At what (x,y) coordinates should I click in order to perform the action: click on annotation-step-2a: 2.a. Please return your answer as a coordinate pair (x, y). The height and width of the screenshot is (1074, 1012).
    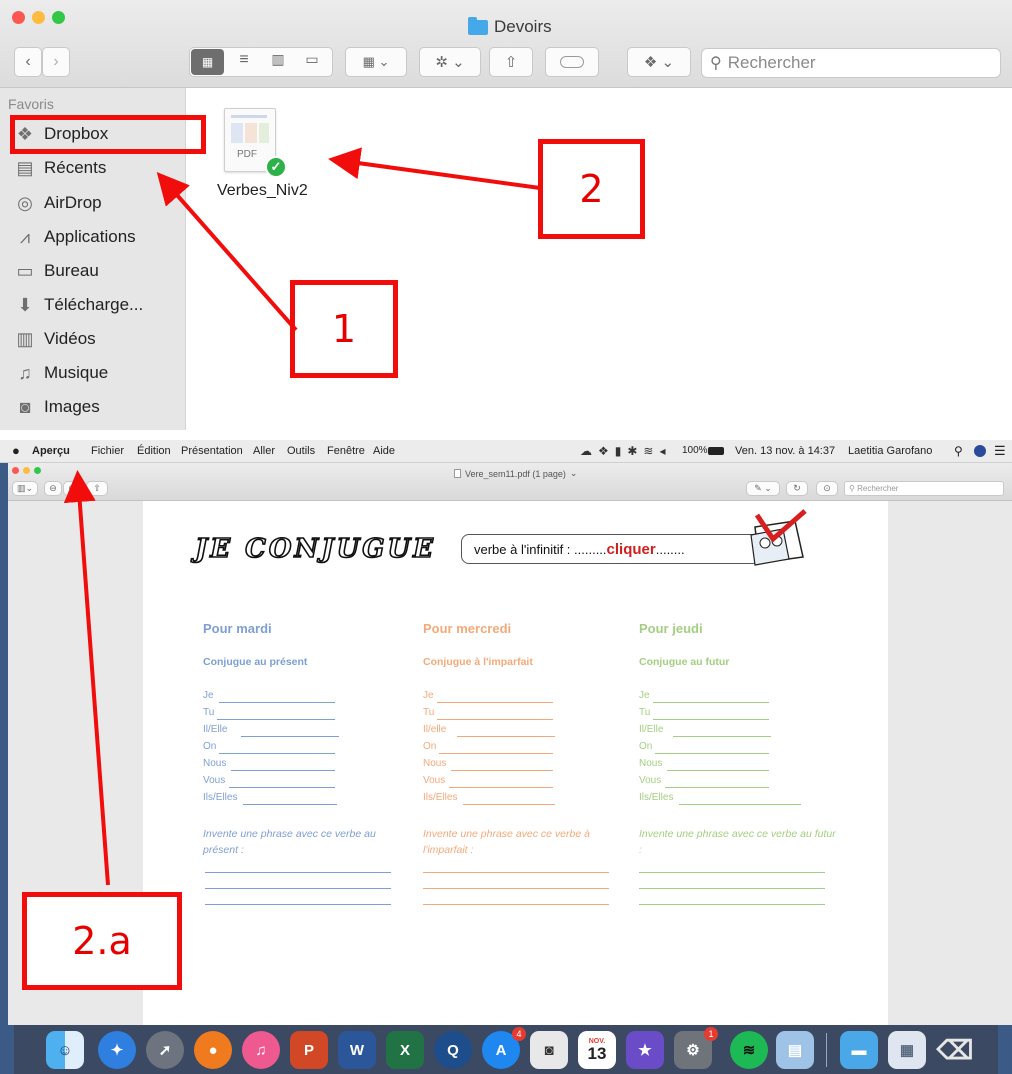
    Looking at the image, I should click on (102, 941).